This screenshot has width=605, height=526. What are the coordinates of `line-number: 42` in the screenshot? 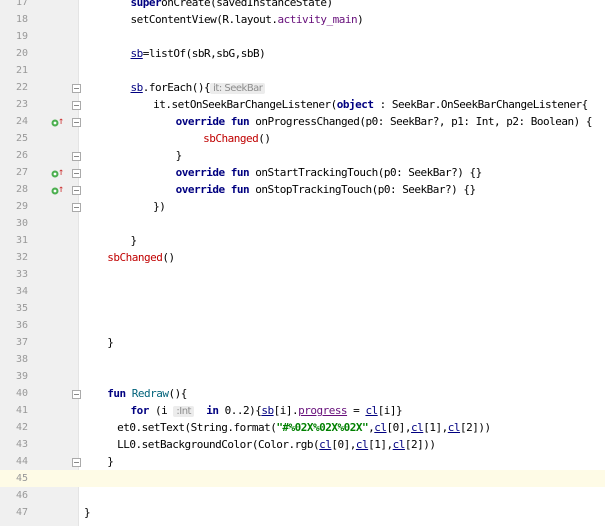 It's located at (21, 427).